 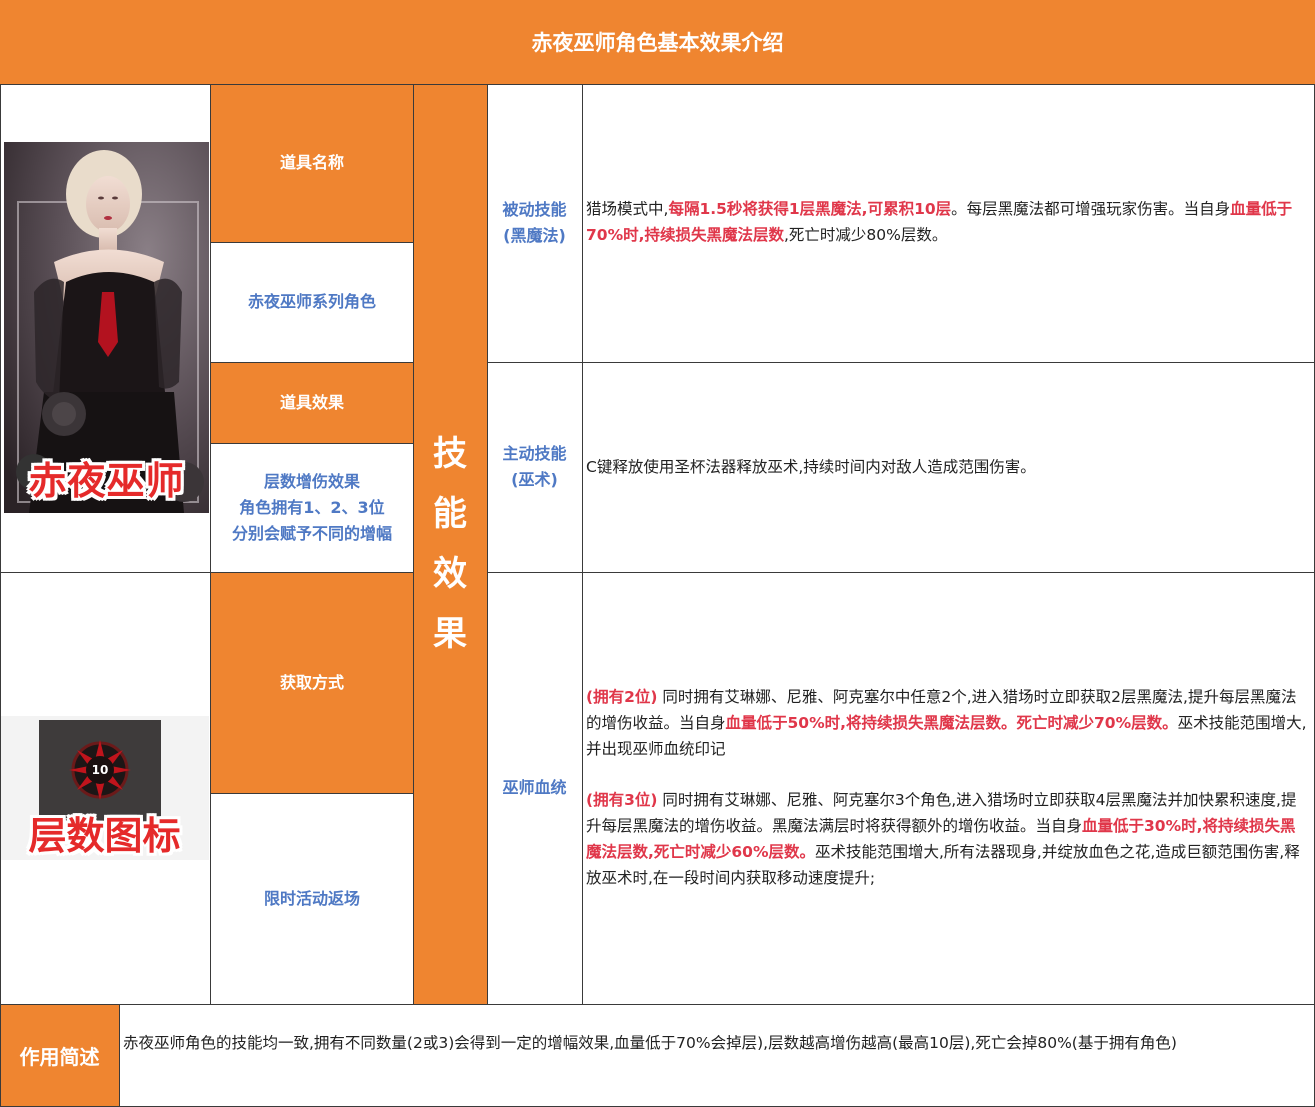 What do you see at coordinates (104, 835) in the screenshot?
I see `stack-icon-label: 层数图标` at bounding box center [104, 835].